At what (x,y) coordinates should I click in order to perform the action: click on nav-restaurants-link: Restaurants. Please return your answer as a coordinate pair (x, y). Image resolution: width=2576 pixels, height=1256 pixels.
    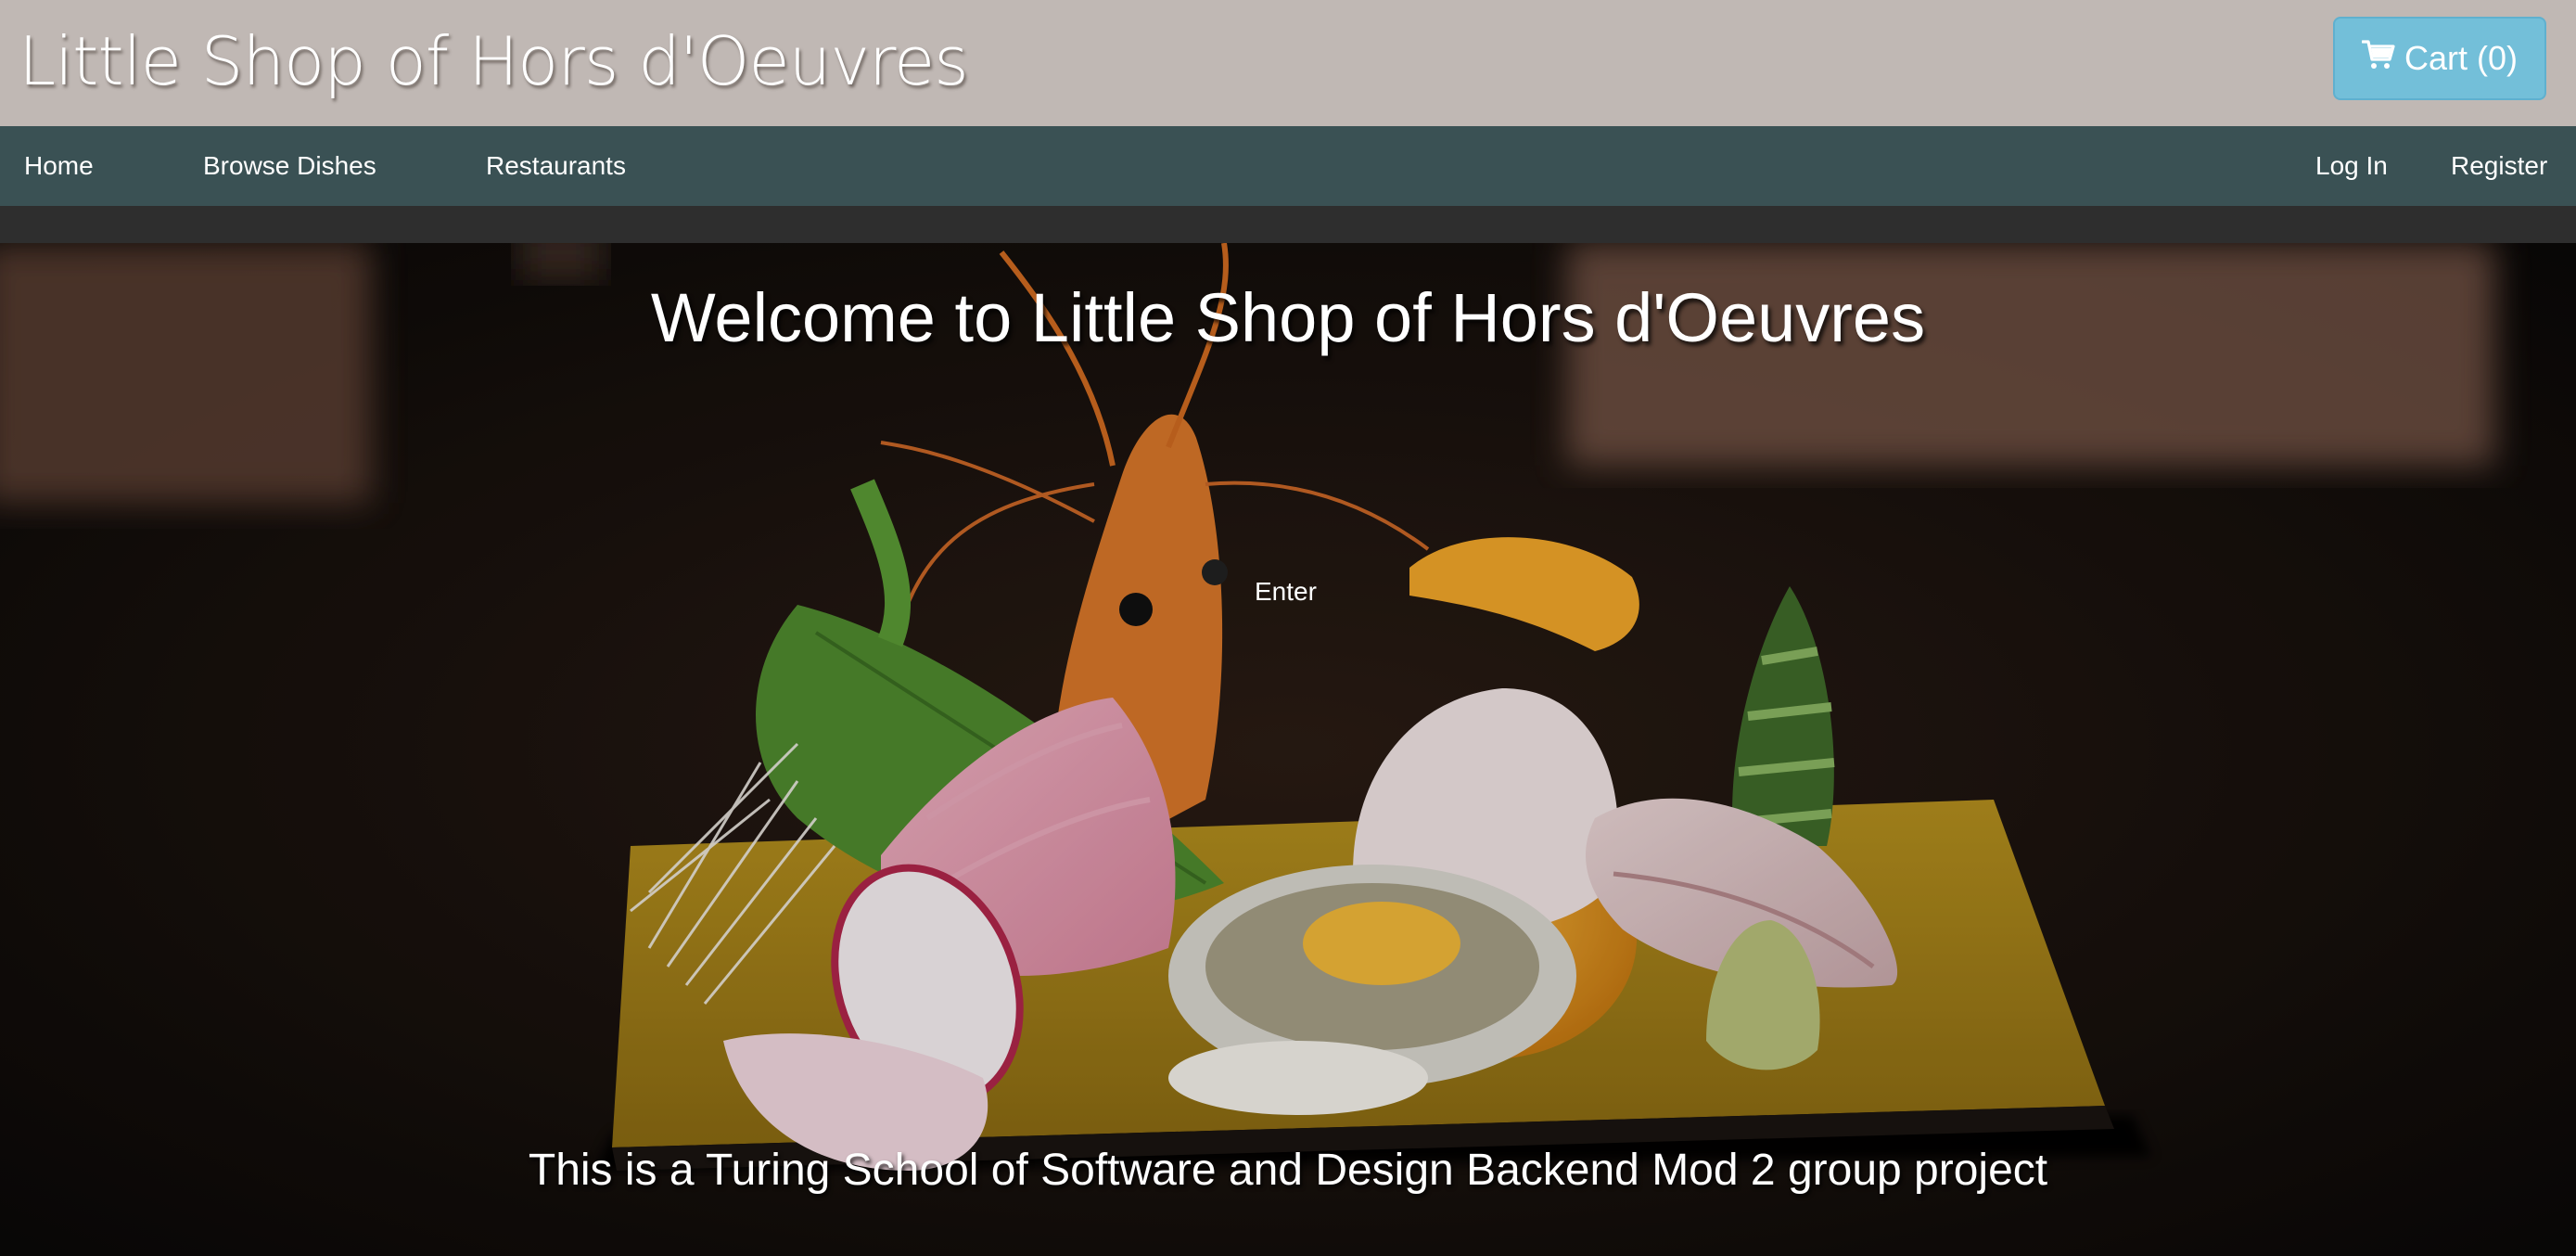
    Looking at the image, I should click on (556, 166).